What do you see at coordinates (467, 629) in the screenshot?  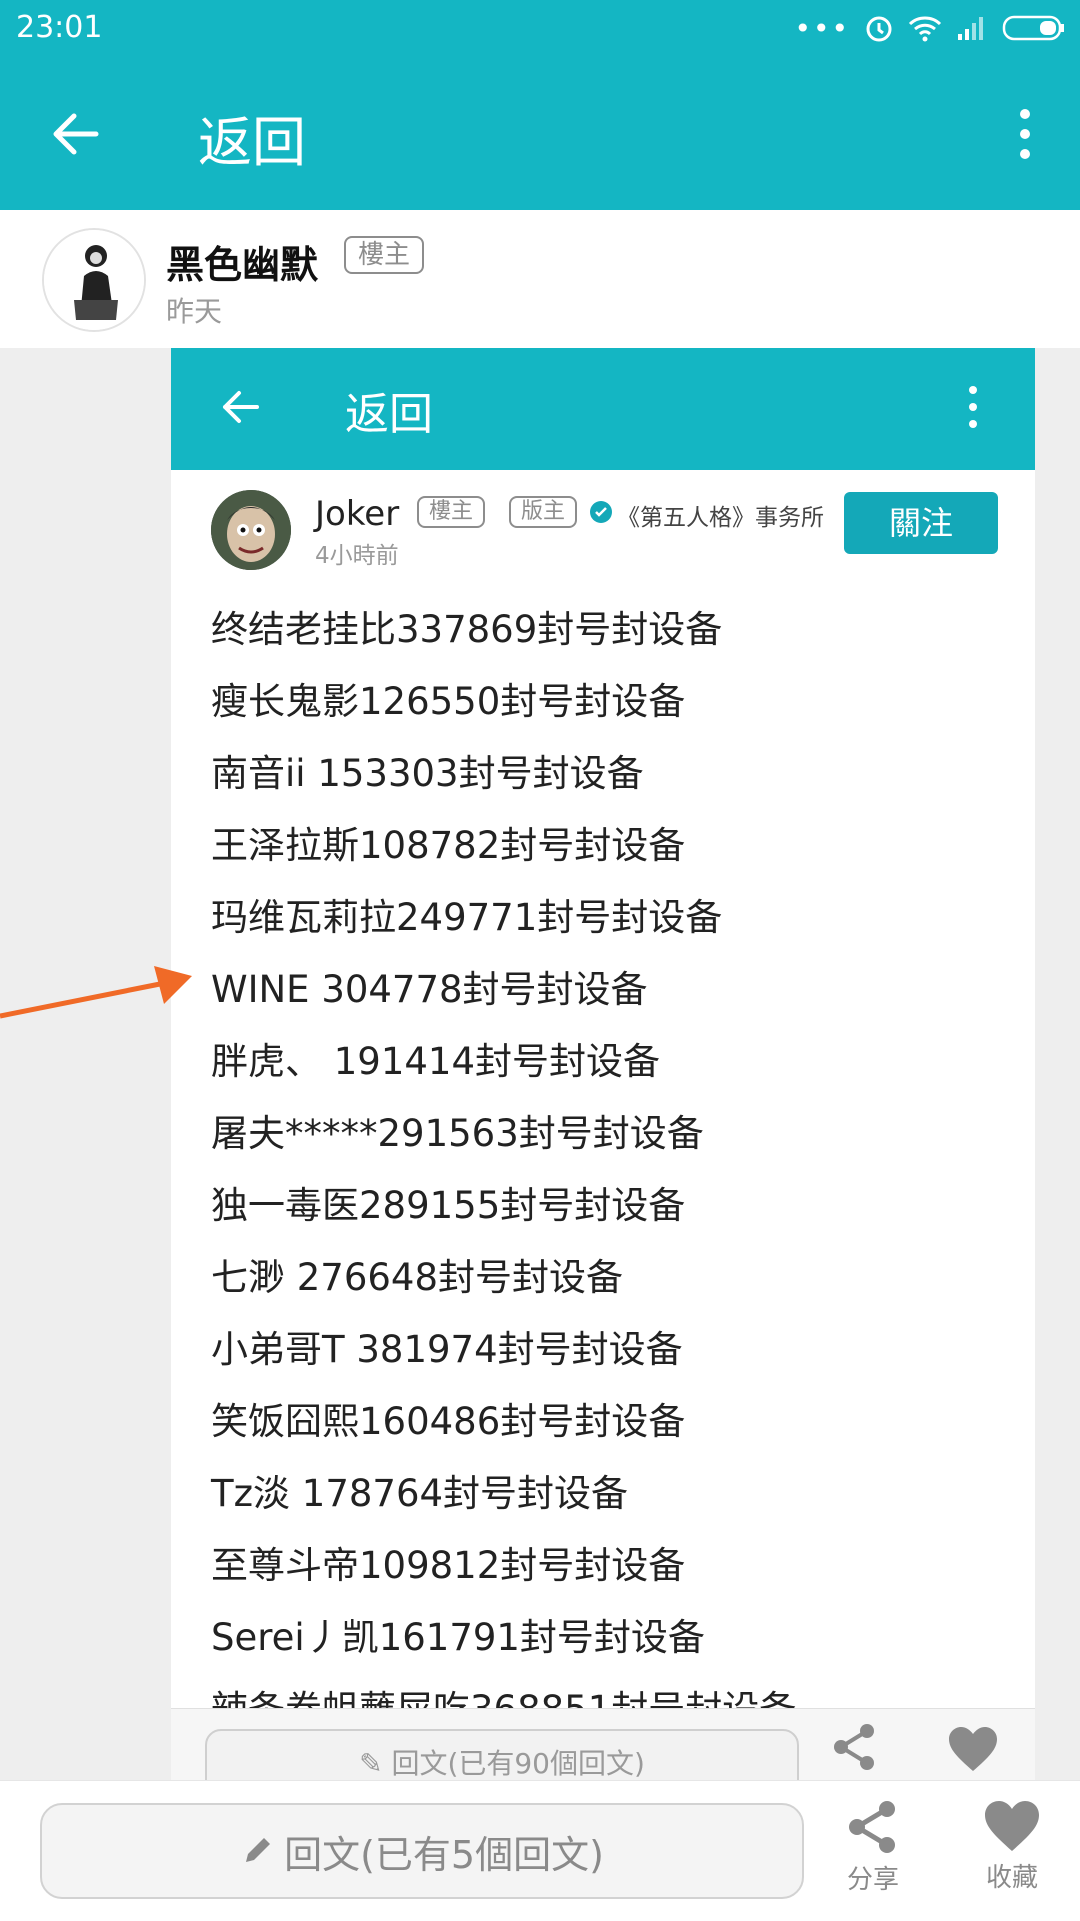 I see `list-item: 终结老挂比337869封号封设备` at bounding box center [467, 629].